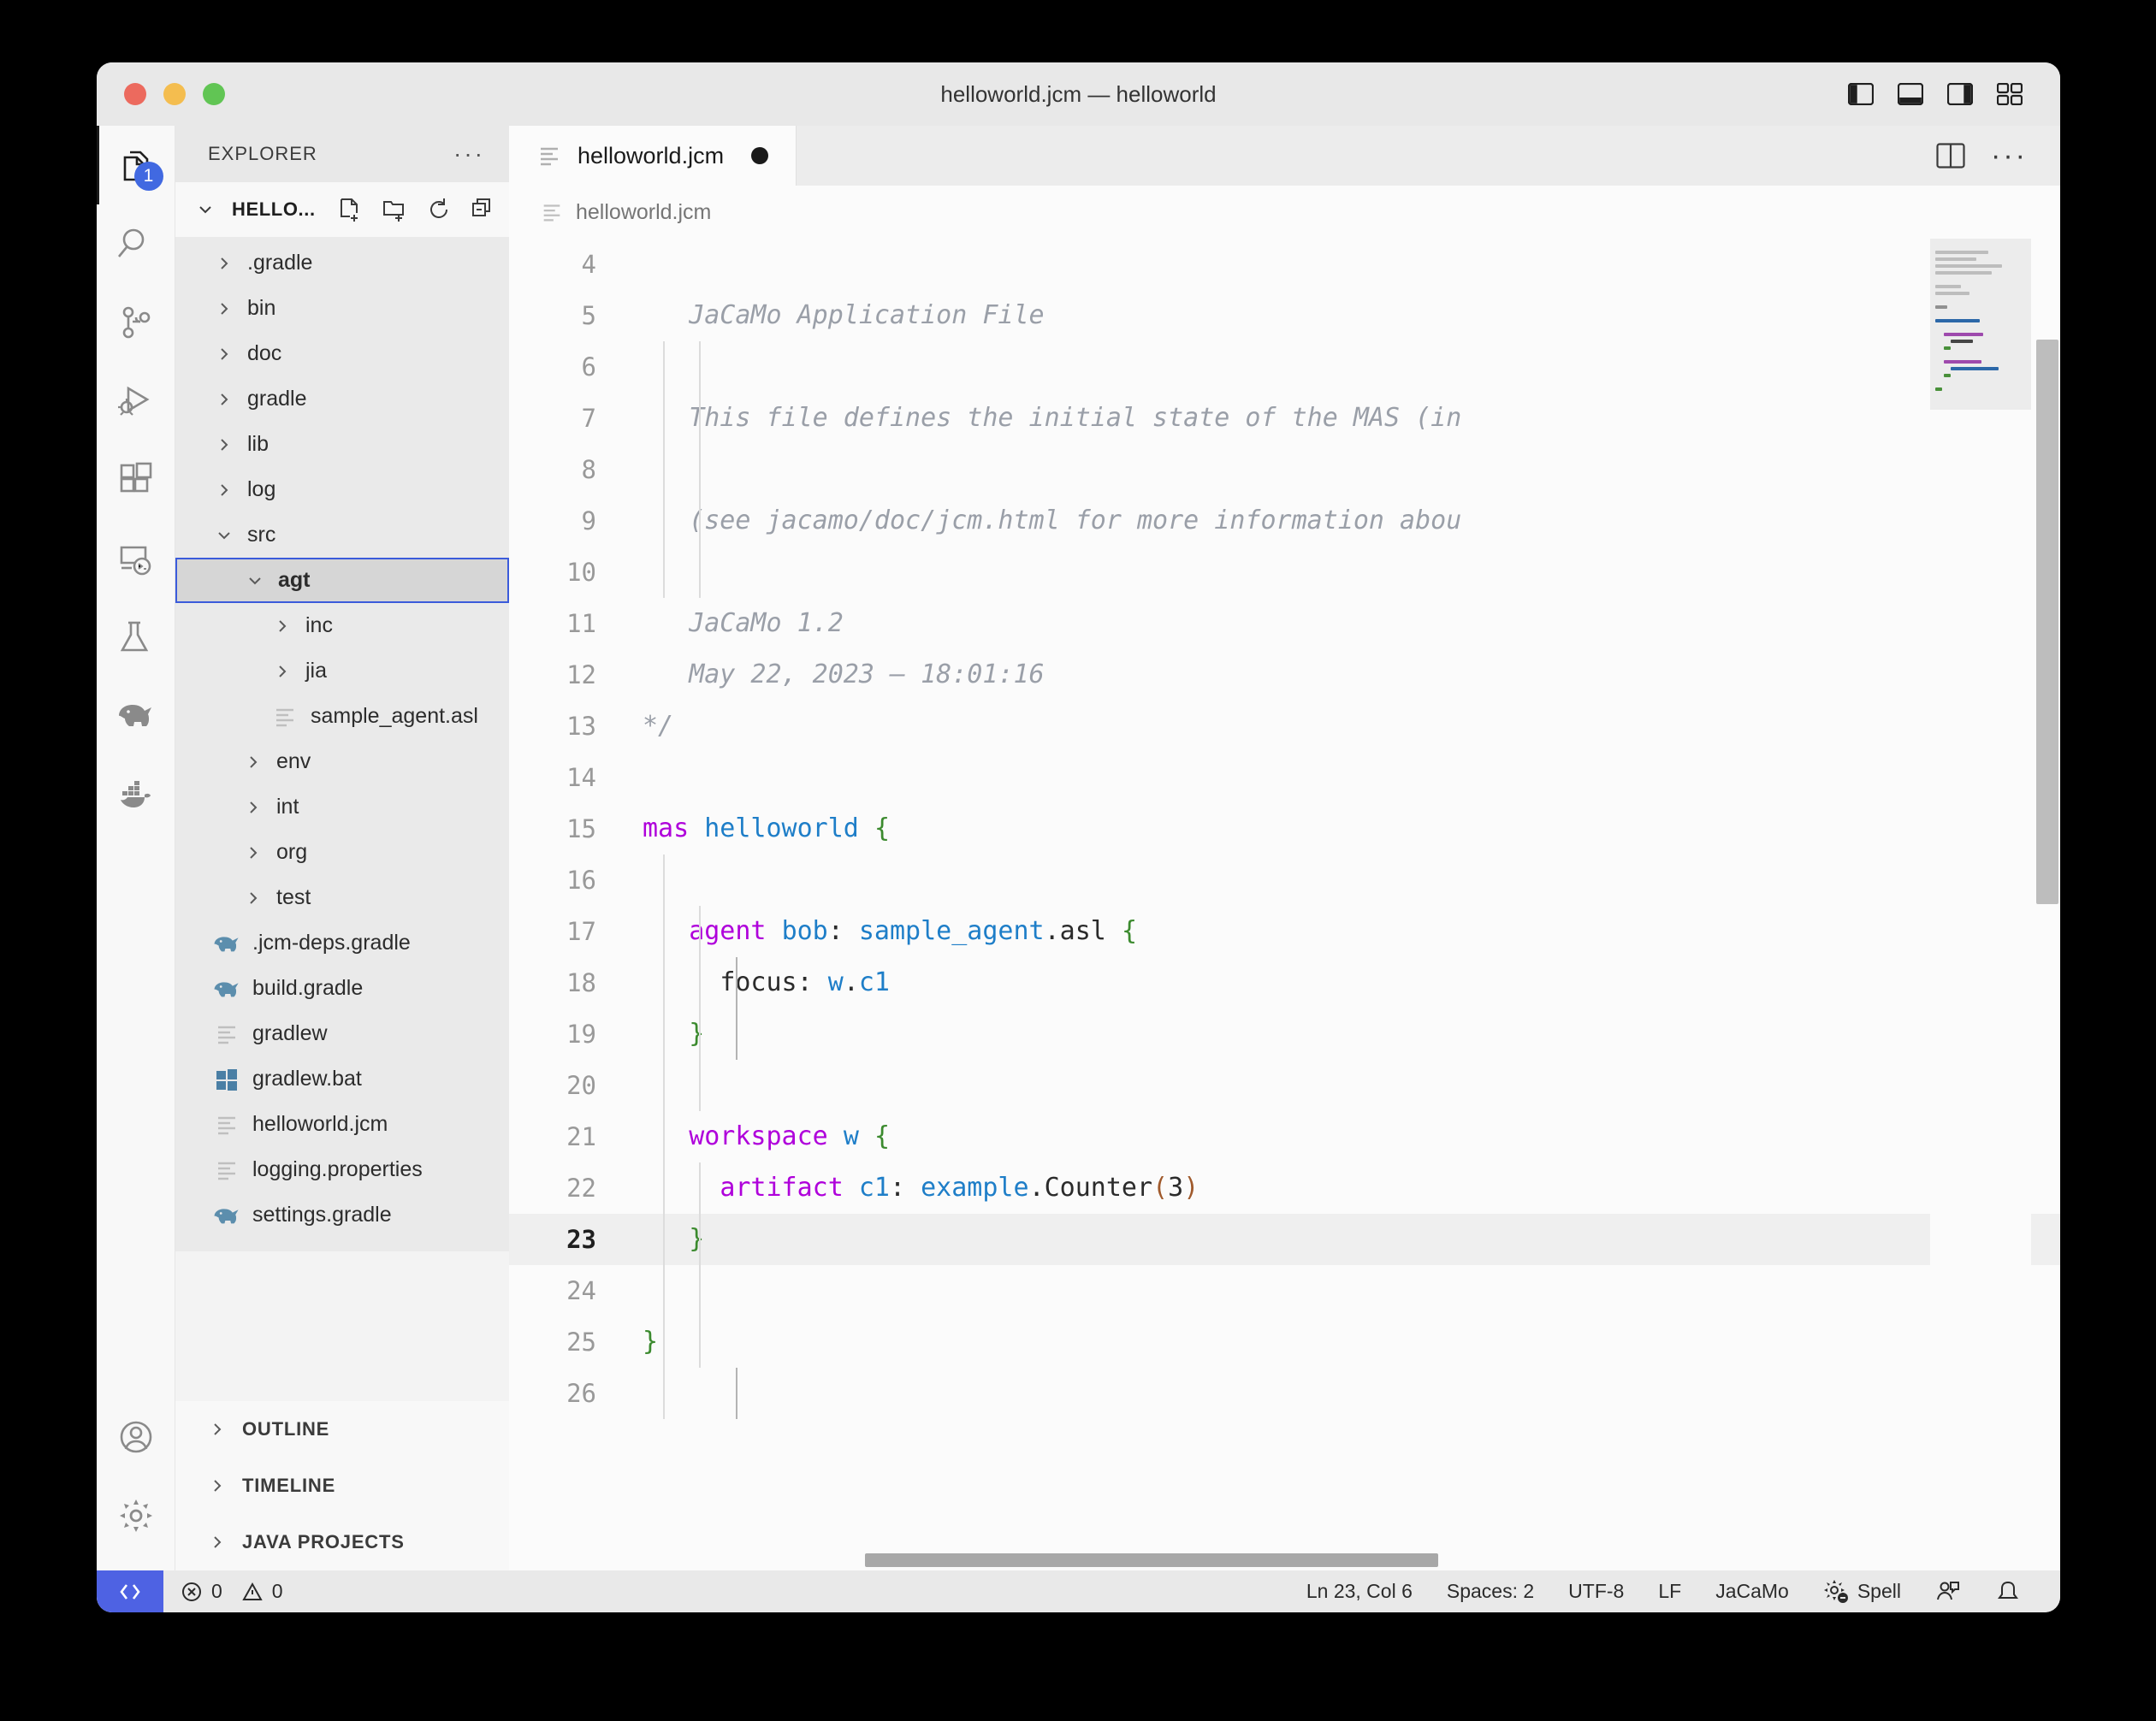 The width and height of the screenshot is (2156, 1721). Describe the element at coordinates (2010, 94) in the screenshot. I see `customize-layout-icon` at that location.